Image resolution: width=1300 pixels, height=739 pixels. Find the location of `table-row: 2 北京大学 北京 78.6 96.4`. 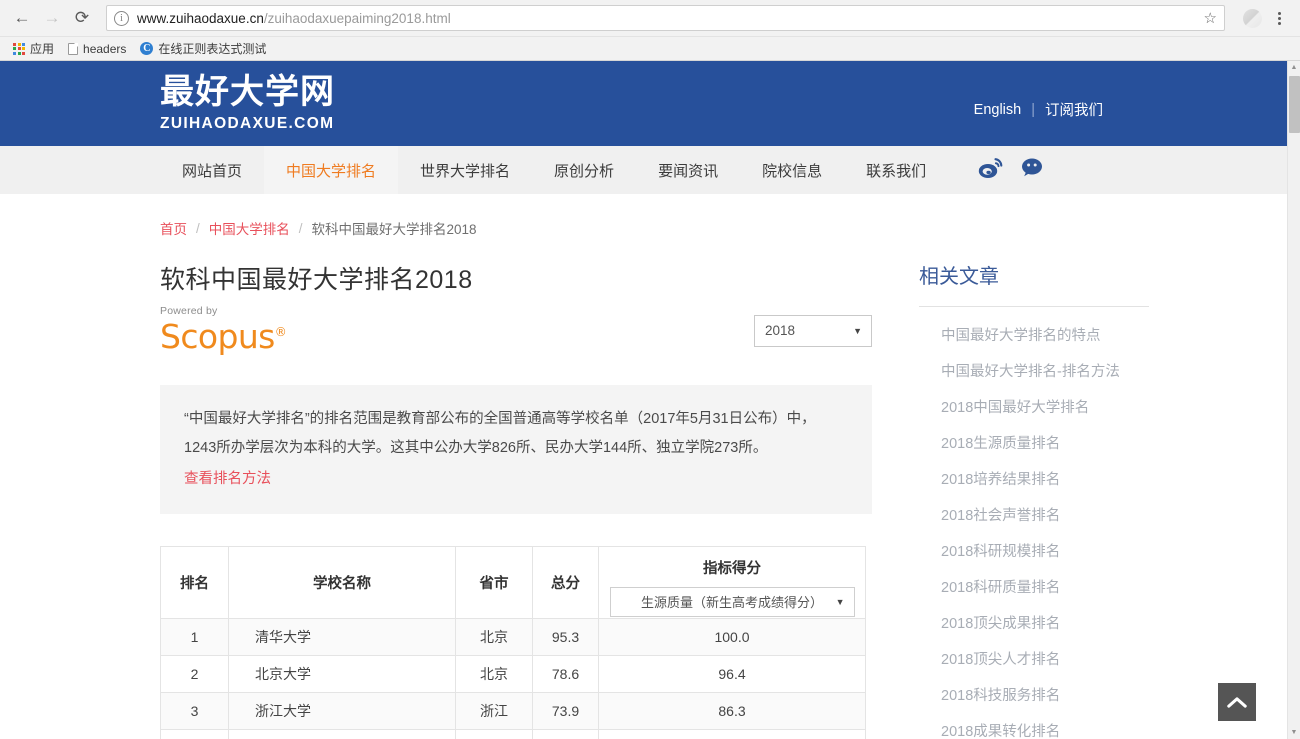

table-row: 2 北京大学 北京 78.6 96.4 is located at coordinates (513, 673).